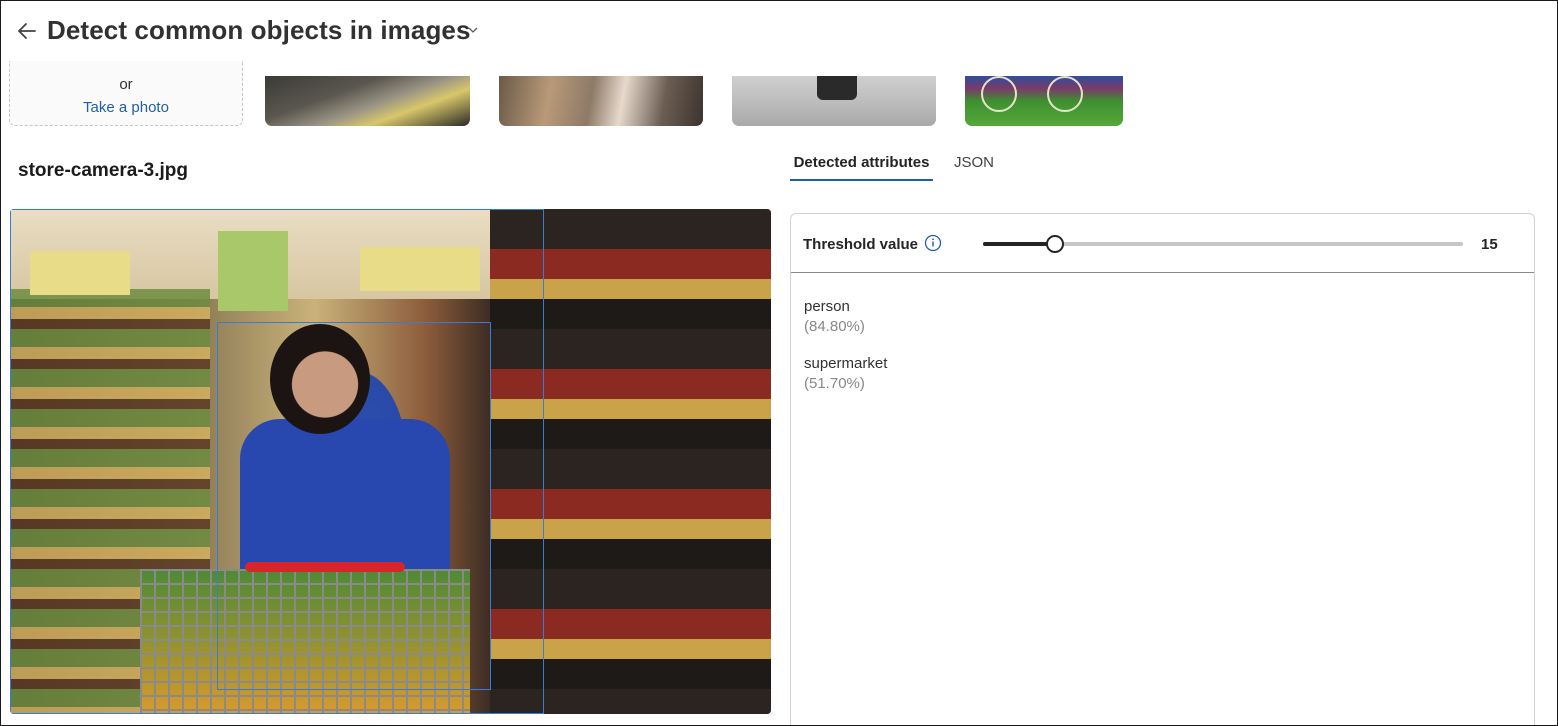  I want to click on take-photo-link: Take a photo, so click(126, 107).